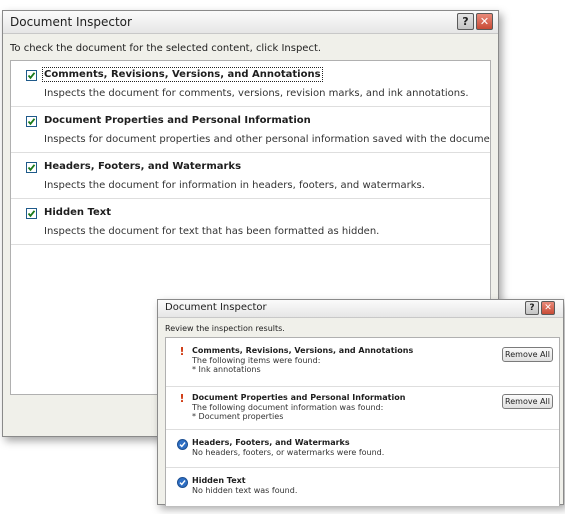  Describe the element at coordinates (271, 442) in the screenshot. I see `result-title: Headers, Footers, and Watermarks` at that location.